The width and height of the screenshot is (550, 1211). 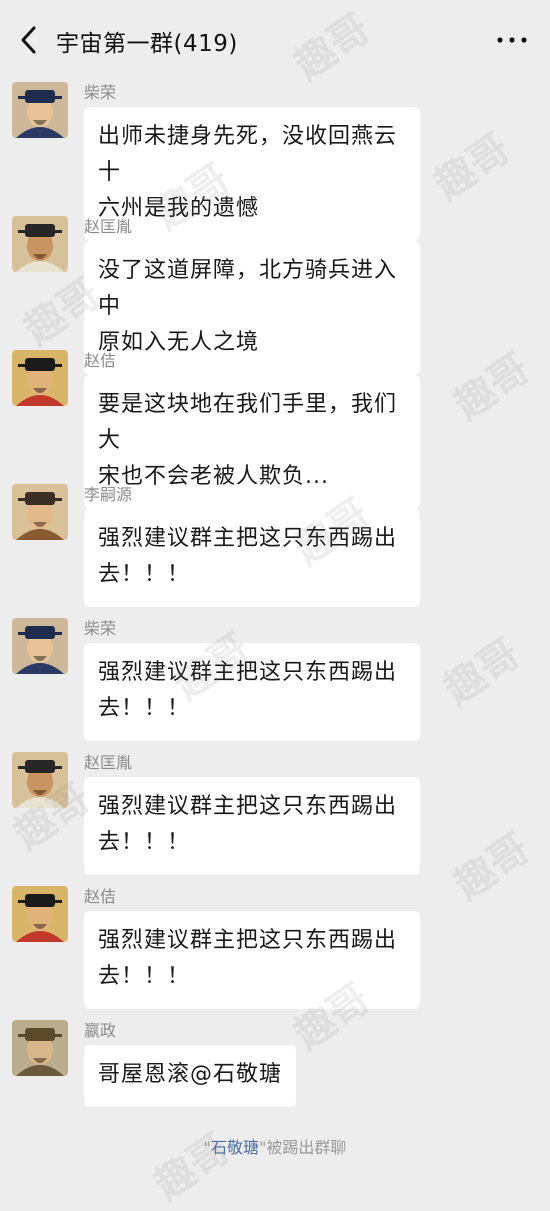 What do you see at coordinates (248, 288) in the screenshot?
I see `message-text-line: 没了这道屏障，北方骑兵进入中` at bounding box center [248, 288].